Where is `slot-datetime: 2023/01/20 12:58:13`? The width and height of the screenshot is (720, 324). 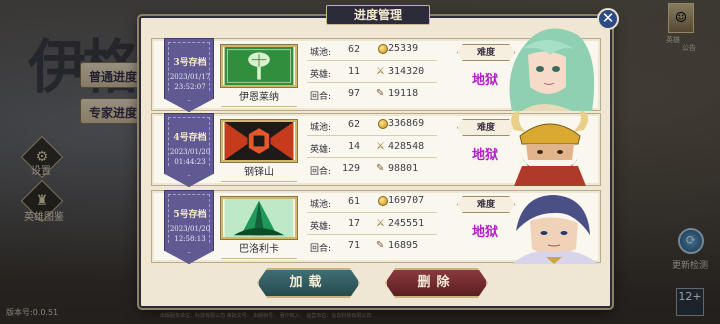
slot-datetime: 2023/01/20 12:58:13 is located at coordinates (190, 234).